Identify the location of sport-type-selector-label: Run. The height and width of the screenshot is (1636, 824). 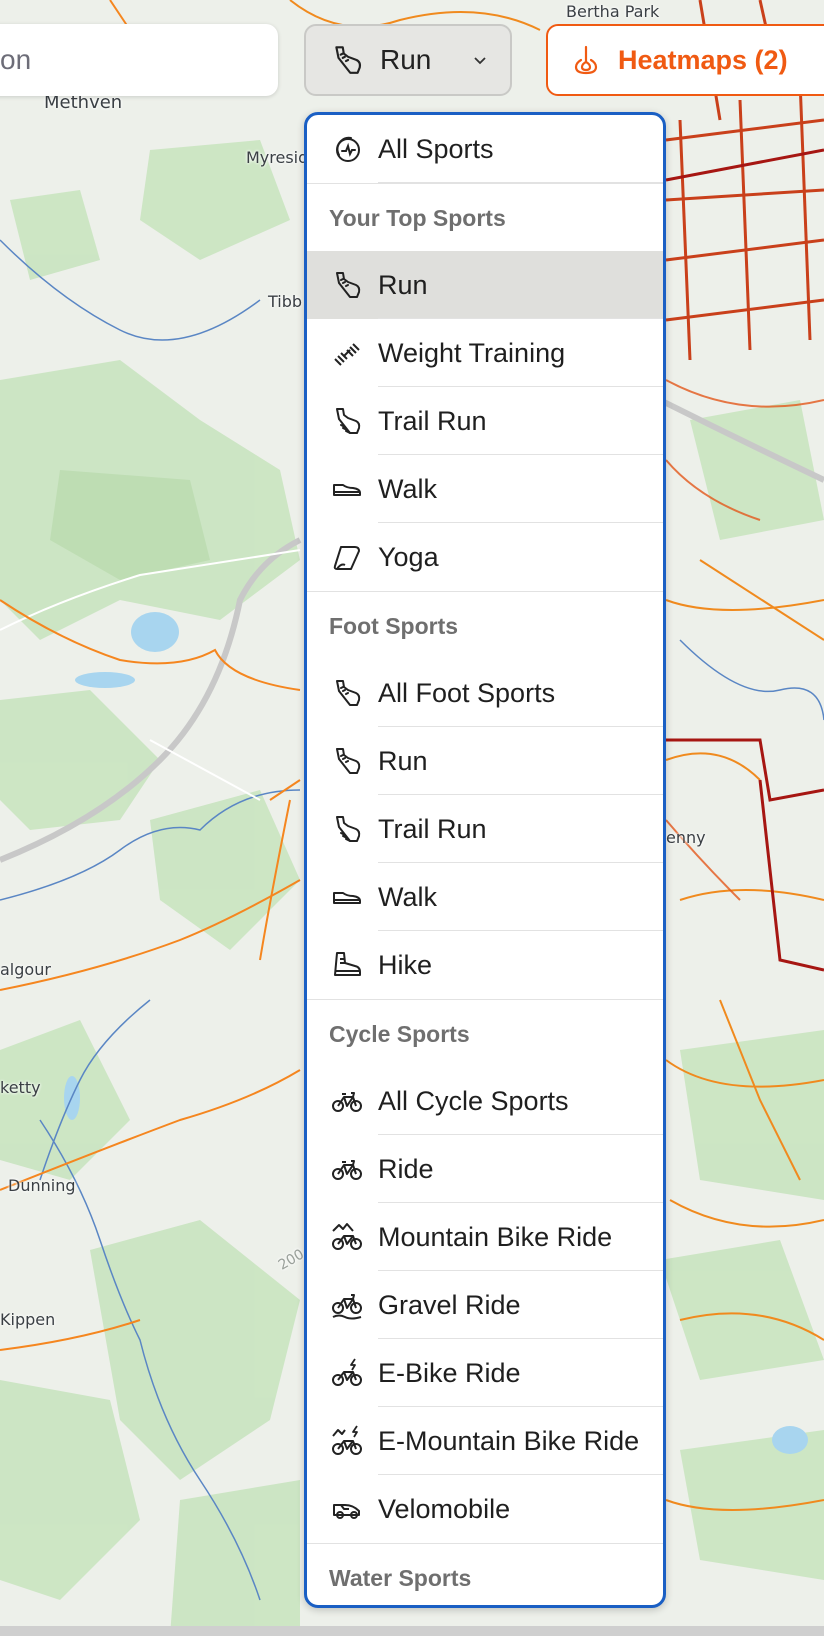
(406, 59).